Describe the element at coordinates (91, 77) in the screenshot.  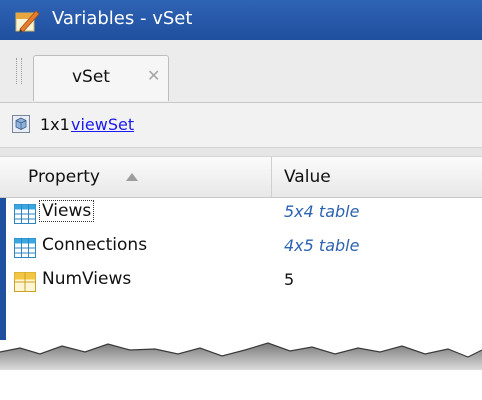
I see `tab-label: vSet` at that location.